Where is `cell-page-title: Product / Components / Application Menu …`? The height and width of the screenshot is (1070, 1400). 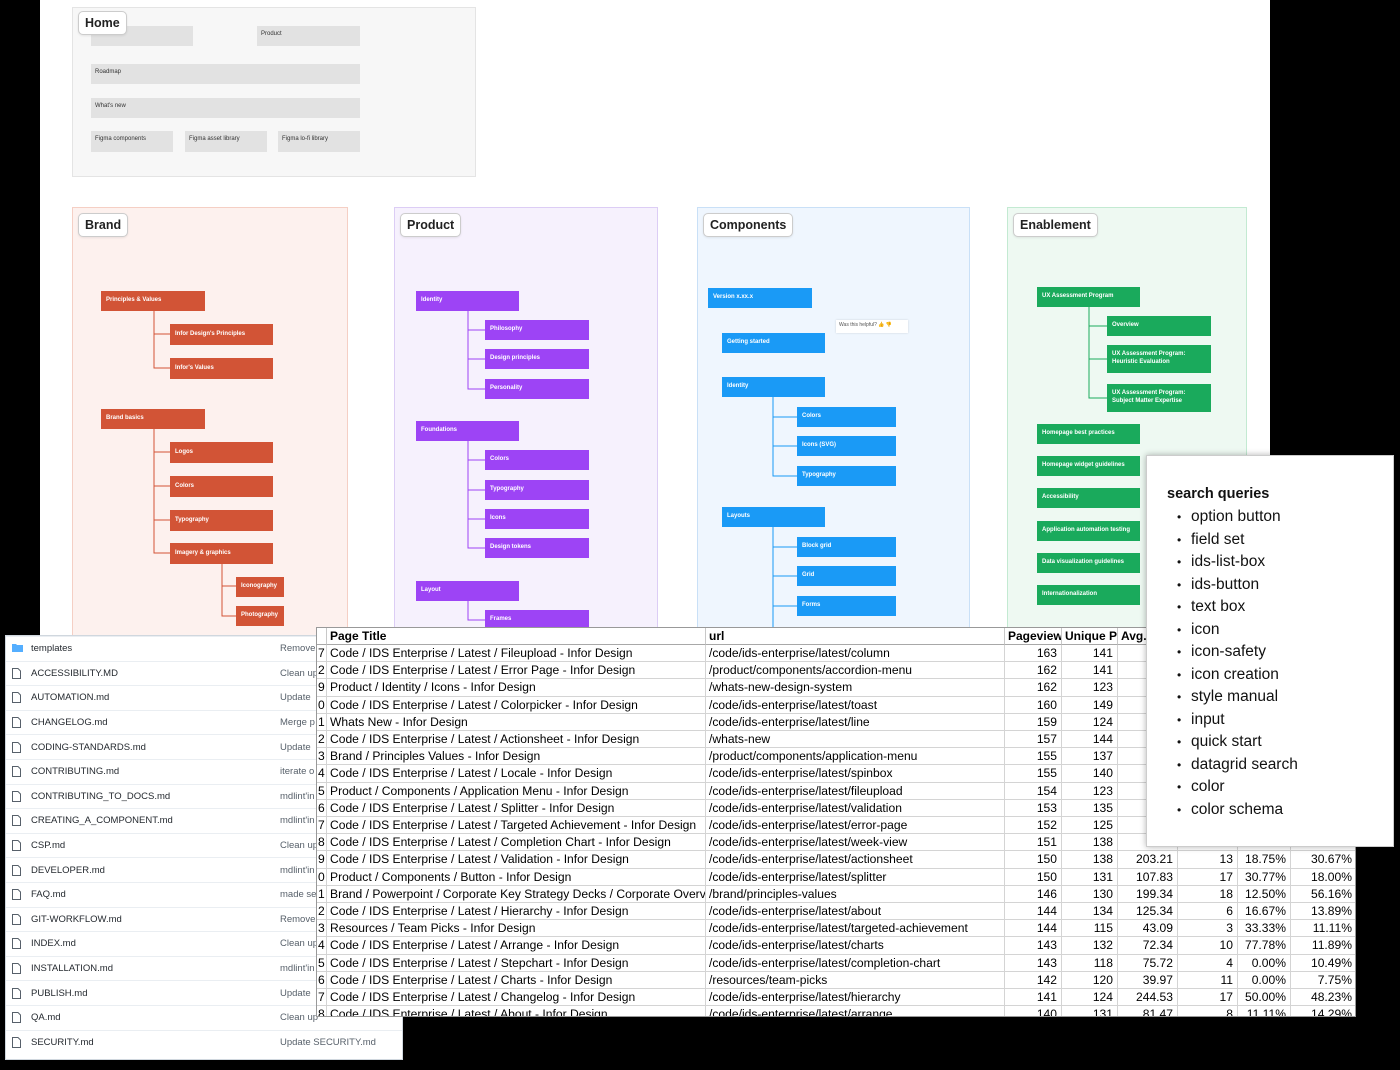 cell-page-title: Product / Components / Application Menu … is located at coordinates (516, 791).